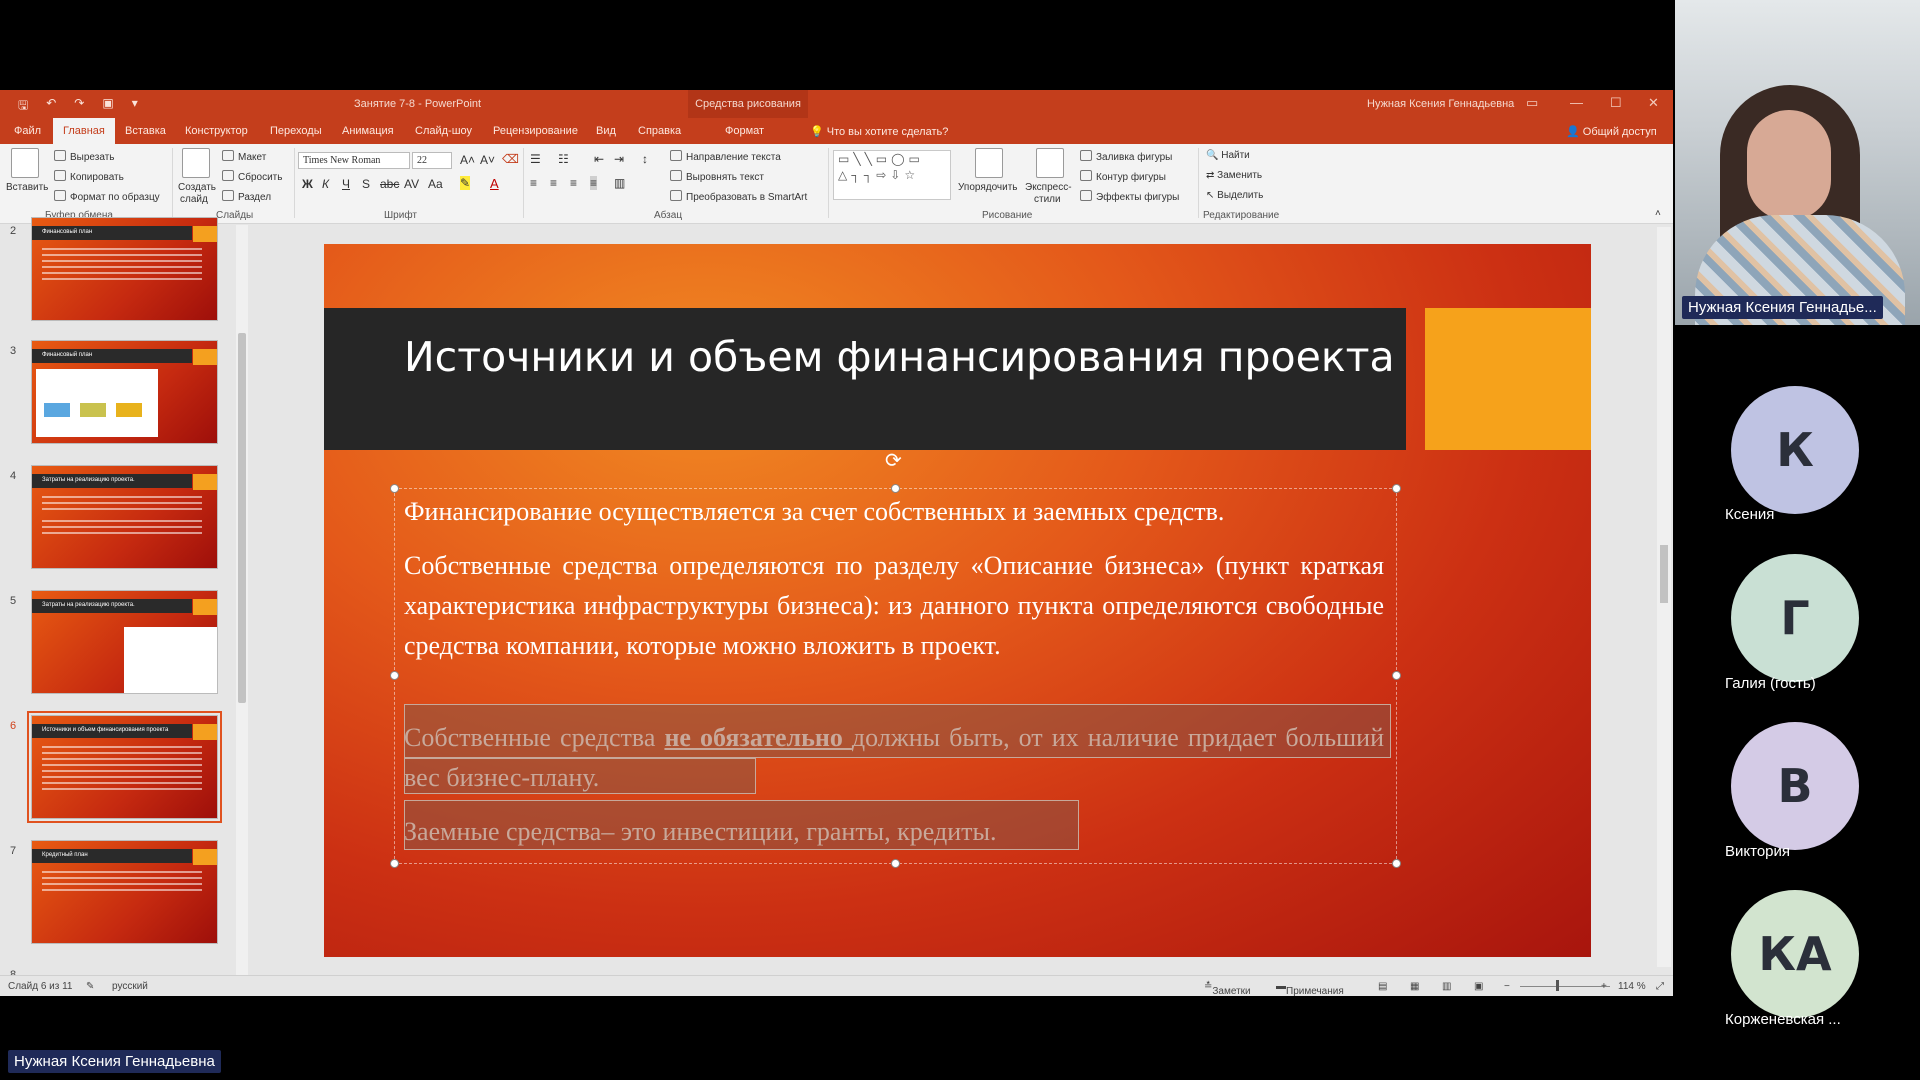 This screenshot has width=1920, height=1080. What do you see at coordinates (1658, 213) in the screenshot?
I see `collapse-ribbon-icon: ˄` at bounding box center [1658, 213].